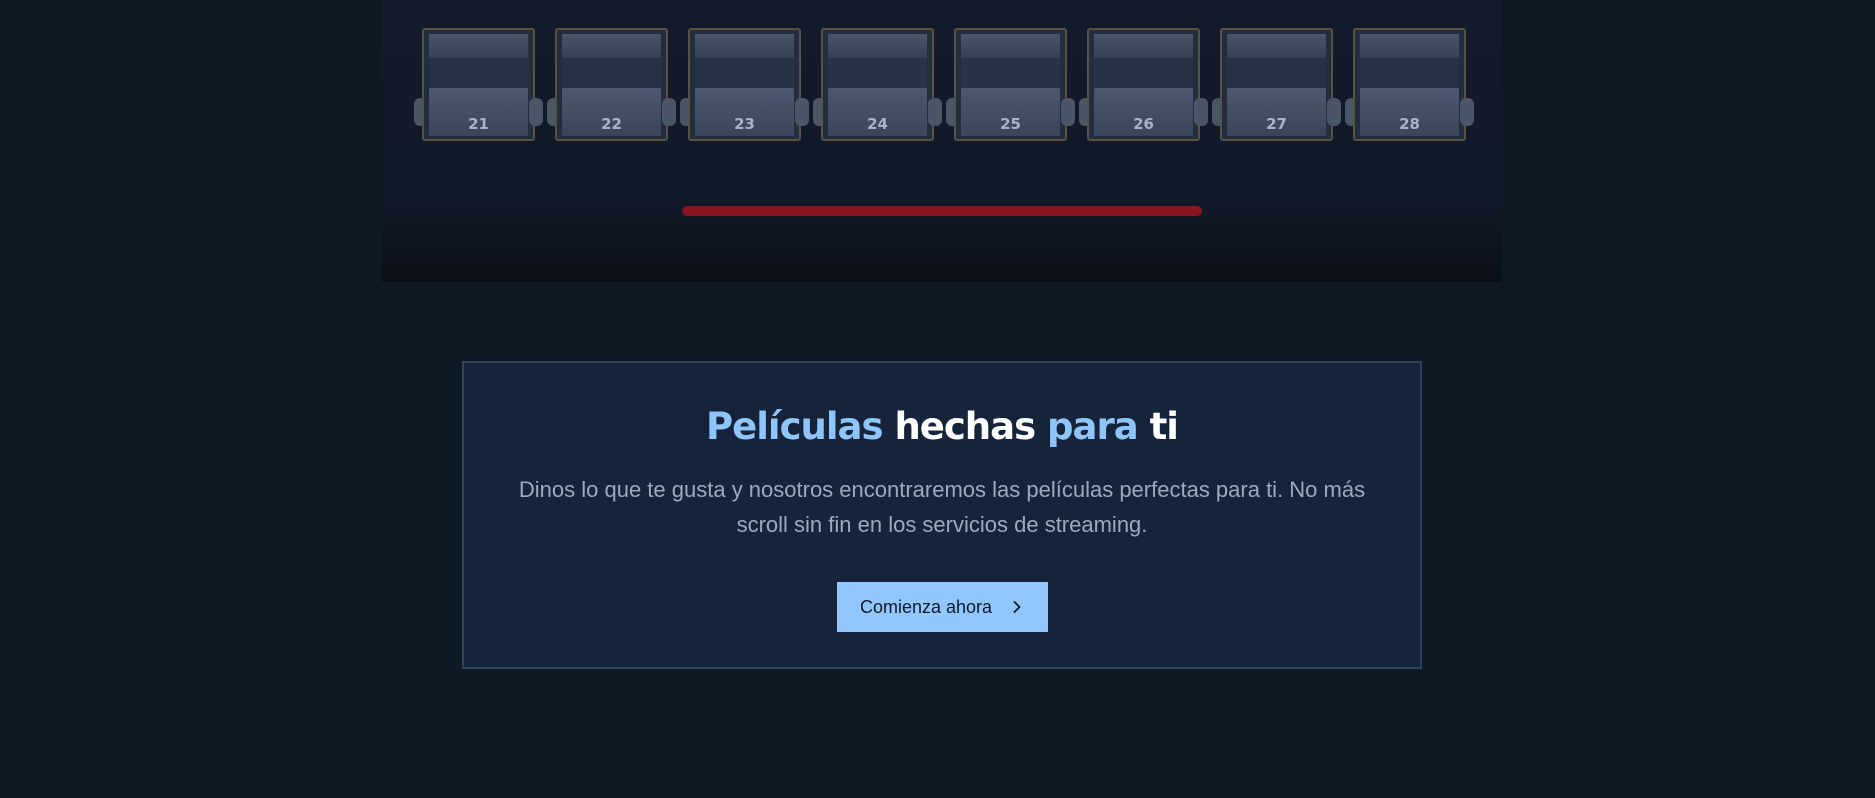 The height and width of the screenshot is (798, 1875). I want to click on seat-number: 27, so click(1276, 124).